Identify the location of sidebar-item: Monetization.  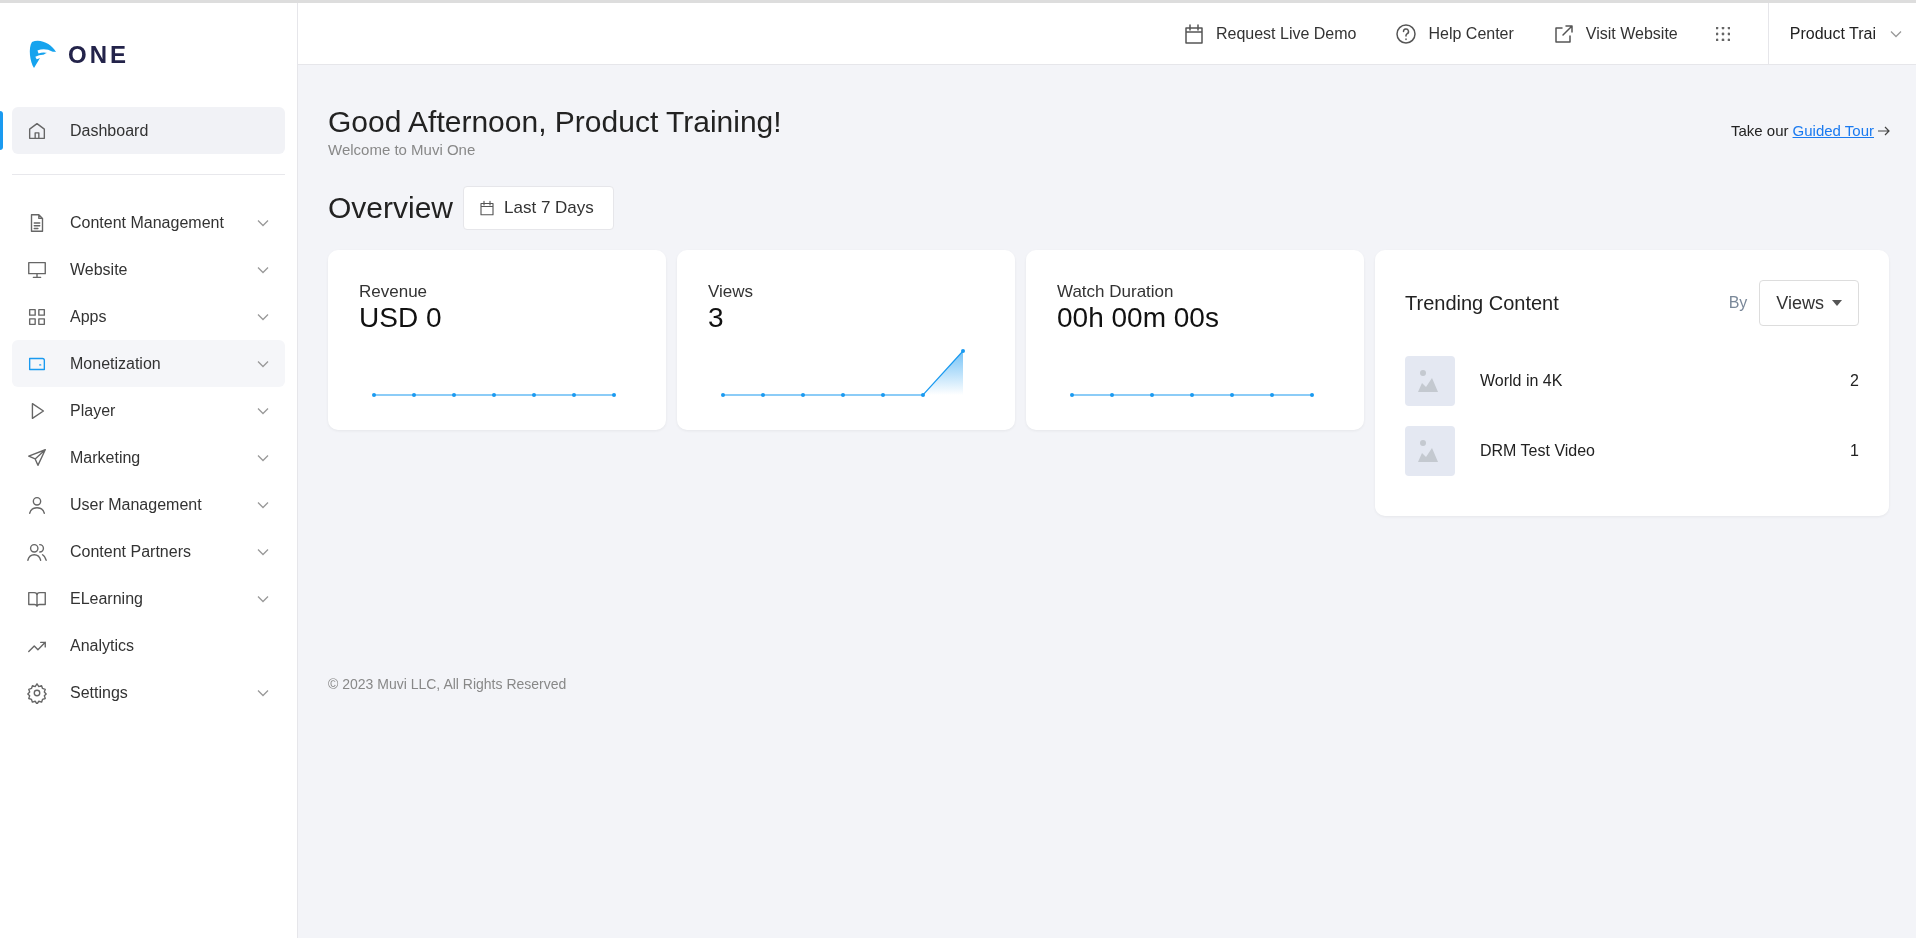
(148, 363).